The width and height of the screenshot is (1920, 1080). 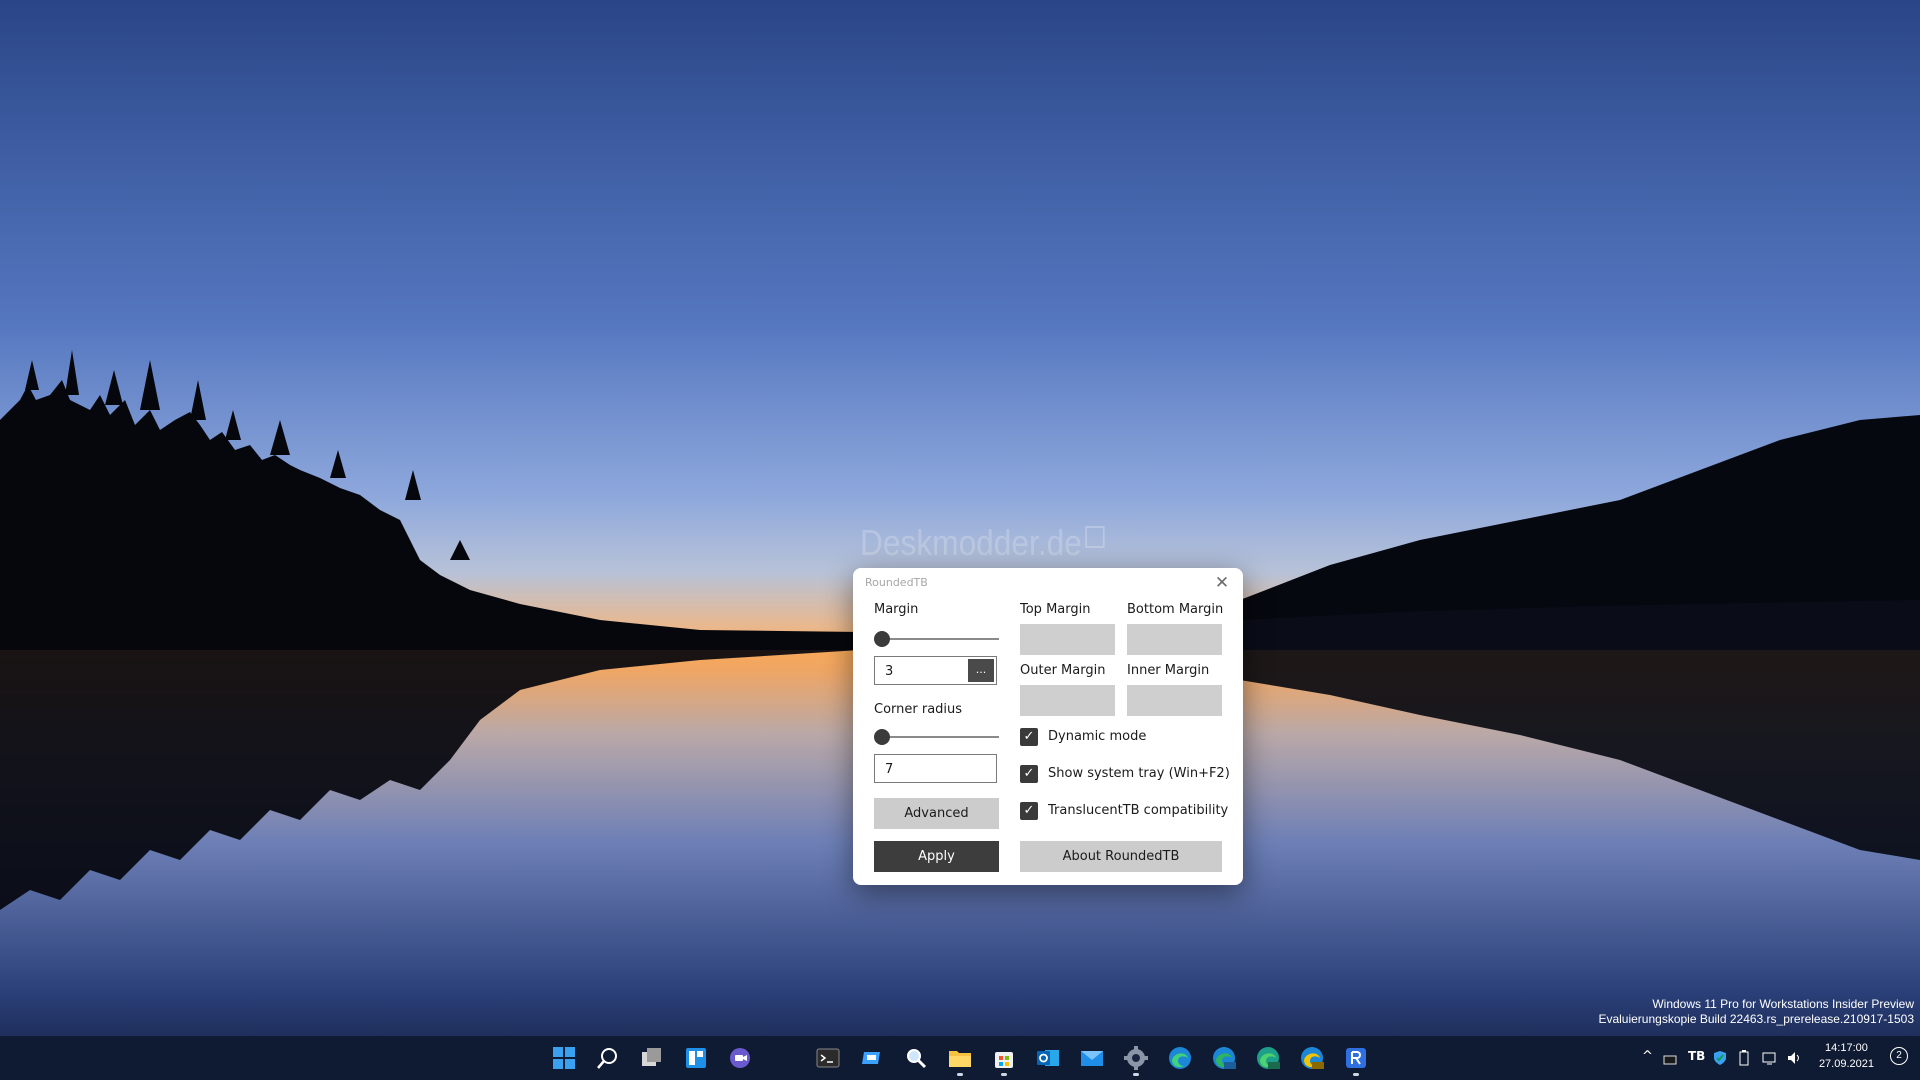 What do you see at coordinates (1180, 1058) in the screenshot?
I see `edge-icon` at bounding box center [1180, 1058].